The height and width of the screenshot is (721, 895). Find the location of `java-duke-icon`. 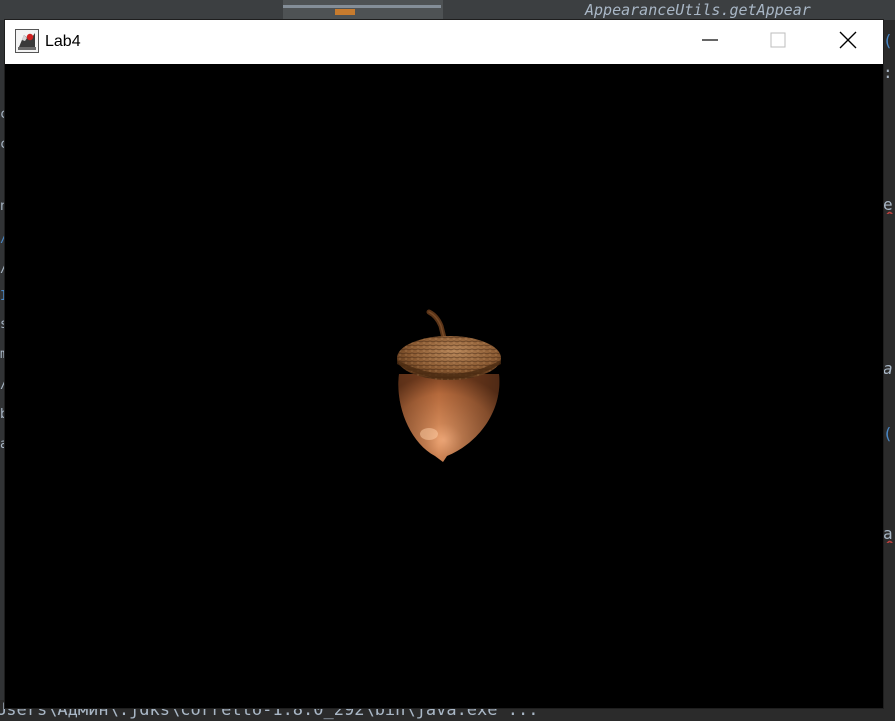

java-duke-icon is located at coordinates (27, 41).